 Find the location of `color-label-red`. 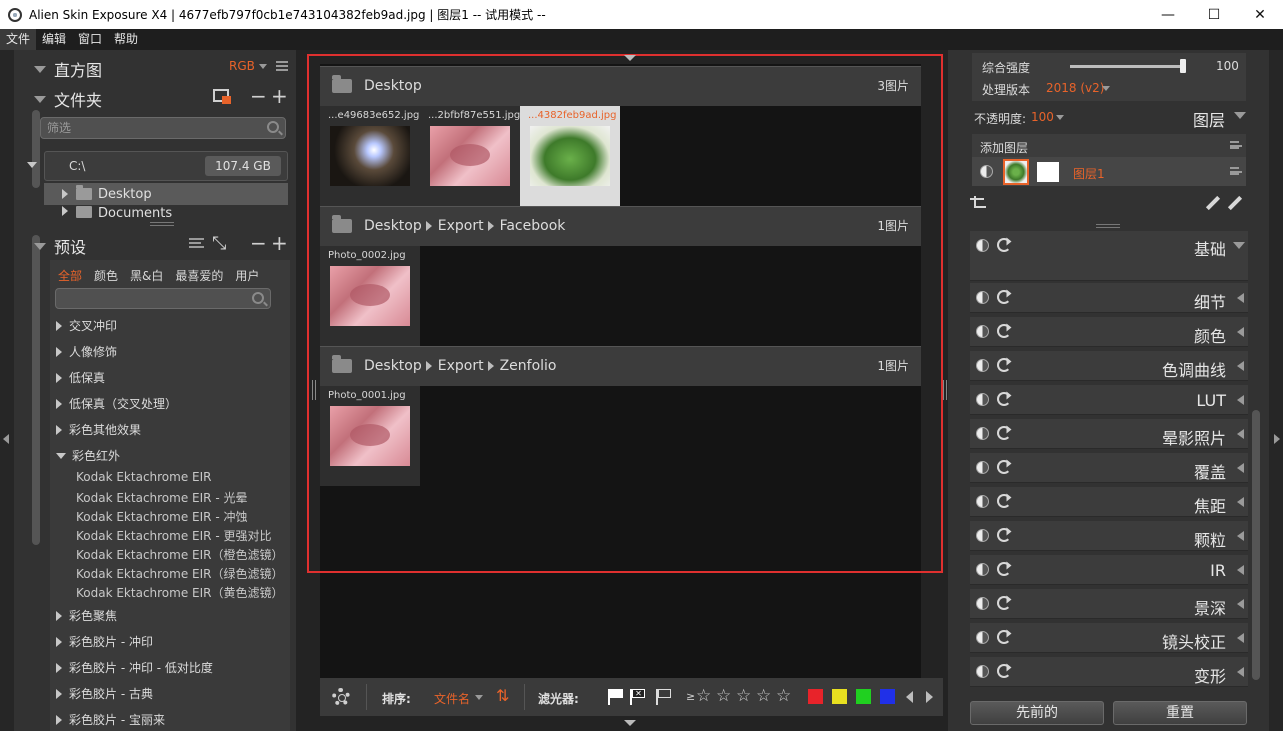

color-label-red is located at coordinates (815, 696).